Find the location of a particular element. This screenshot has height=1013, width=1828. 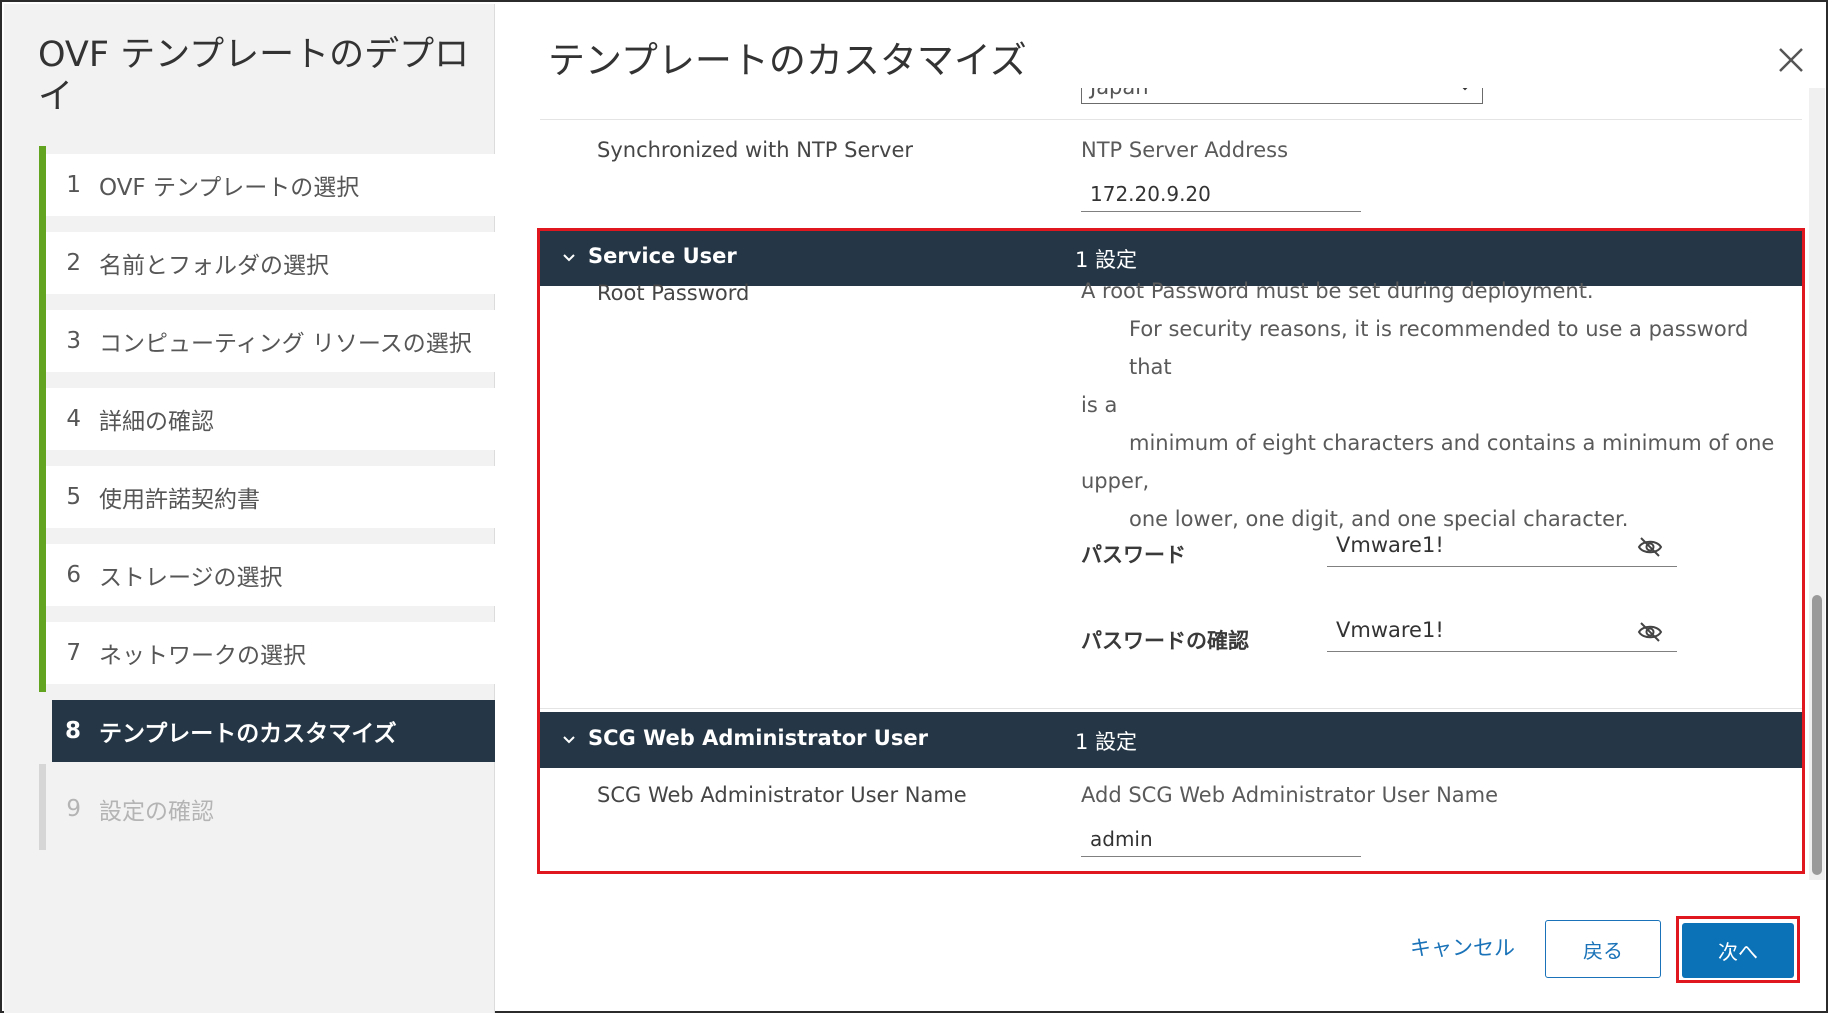

wizard-step-2: 2 名前とフォルダの選択 is located at coordinates (267, 263).